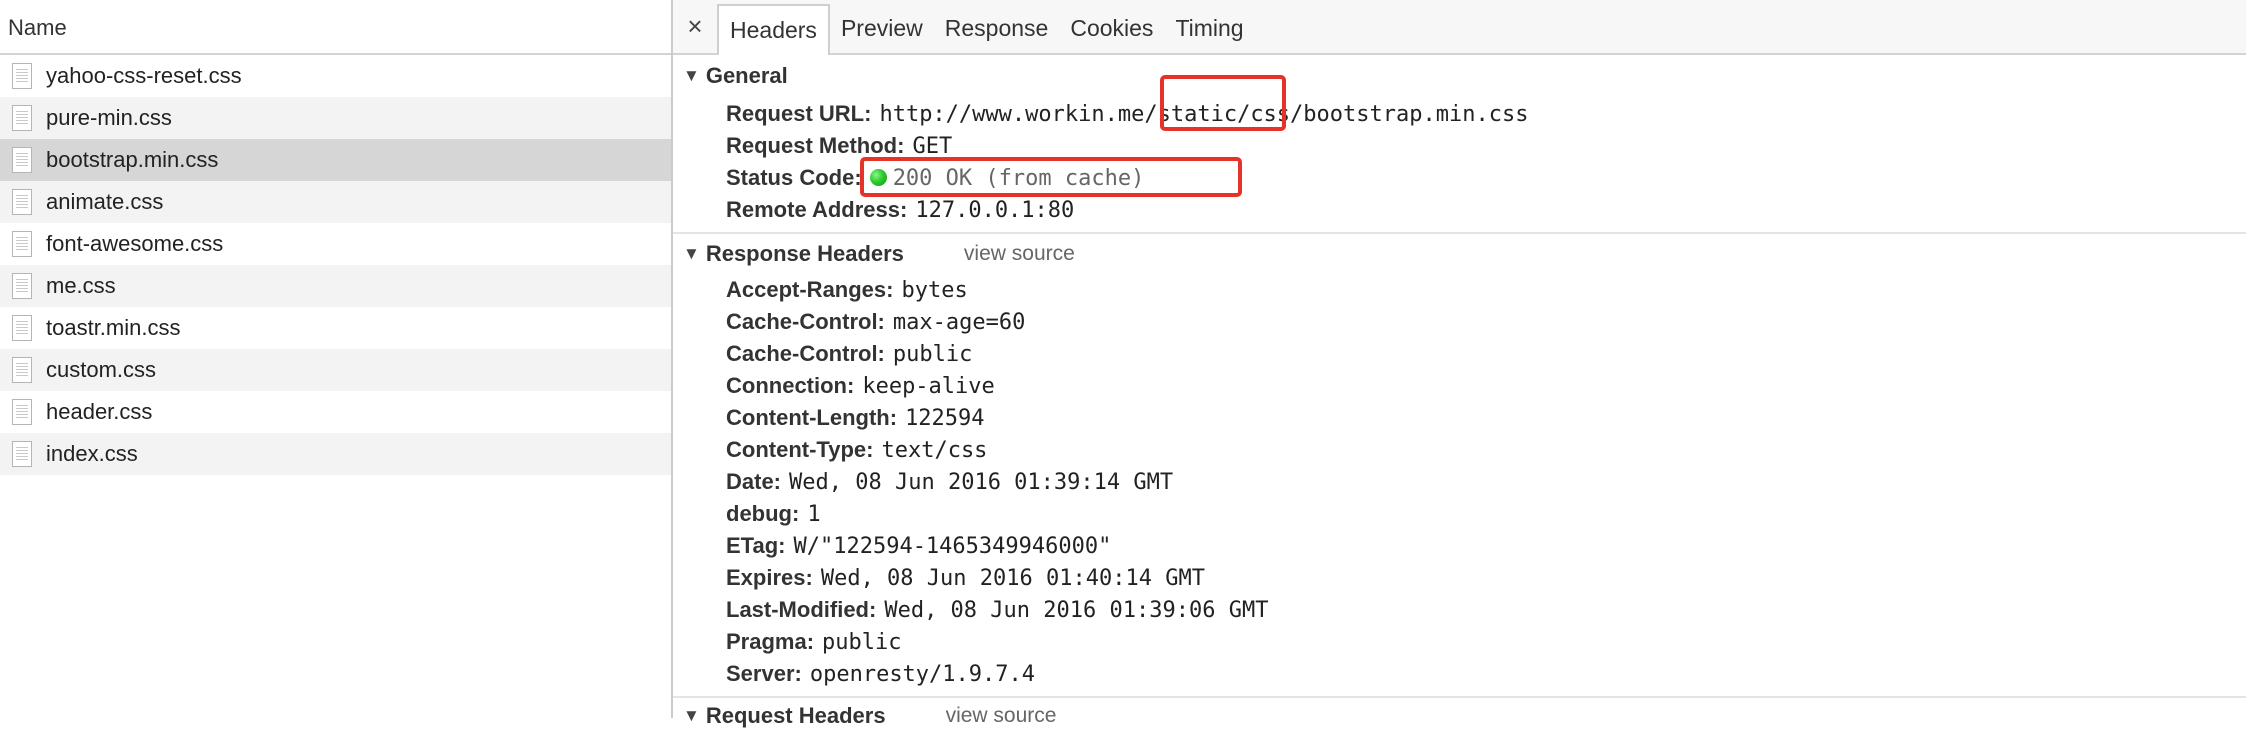 The width and height of the screenshot is (2246, 732). What do you see at coordinates (770, 641) in the screenshot?
I see `header-key: Pragma:` at bounding box center [770, 641].